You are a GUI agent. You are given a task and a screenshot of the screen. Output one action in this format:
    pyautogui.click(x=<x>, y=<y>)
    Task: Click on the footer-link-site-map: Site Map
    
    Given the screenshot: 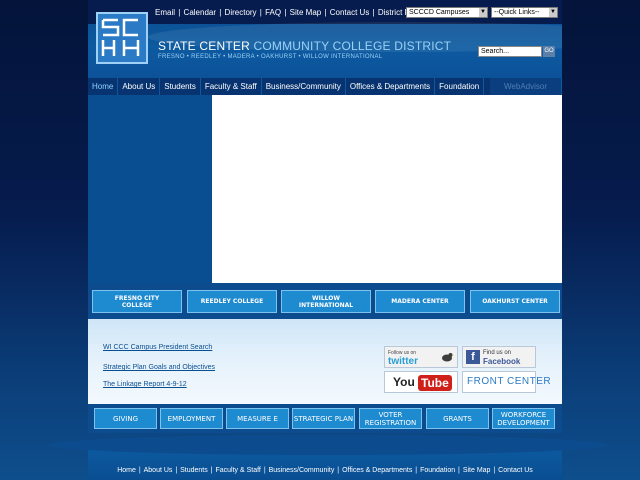 What is the action you would take?
    pyautogui.click(x=477, y=470)
    